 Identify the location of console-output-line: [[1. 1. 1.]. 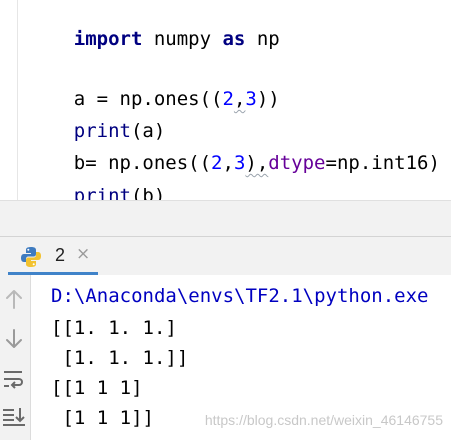
(114, 328).